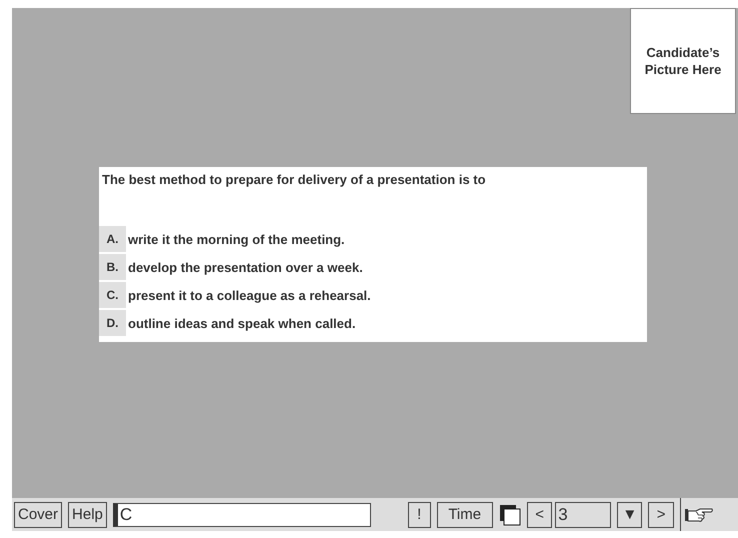 The image size is (738, 538). Describe the element at coordinates (38, 515) in the screenshot. I see `cover-button: Cover` at that location.